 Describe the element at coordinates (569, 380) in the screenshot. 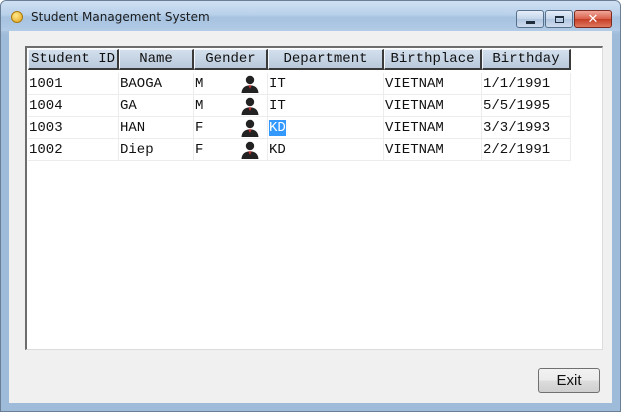

I see `exit-button: Exit` at that location.